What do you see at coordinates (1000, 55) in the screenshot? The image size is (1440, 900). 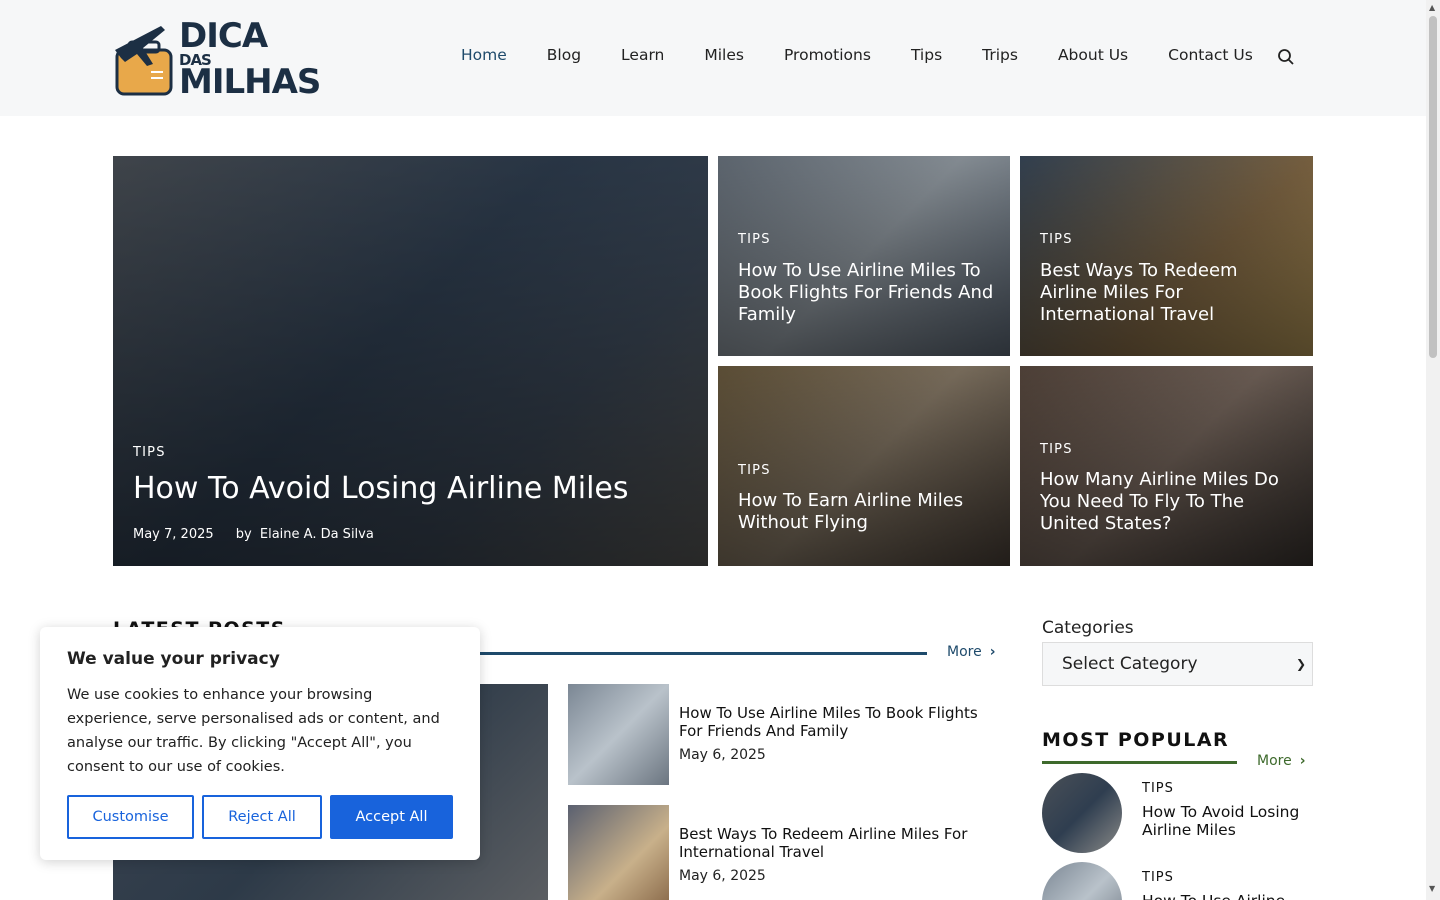 I see `nav-trips: Trips` at bounding box center [1000, 55].